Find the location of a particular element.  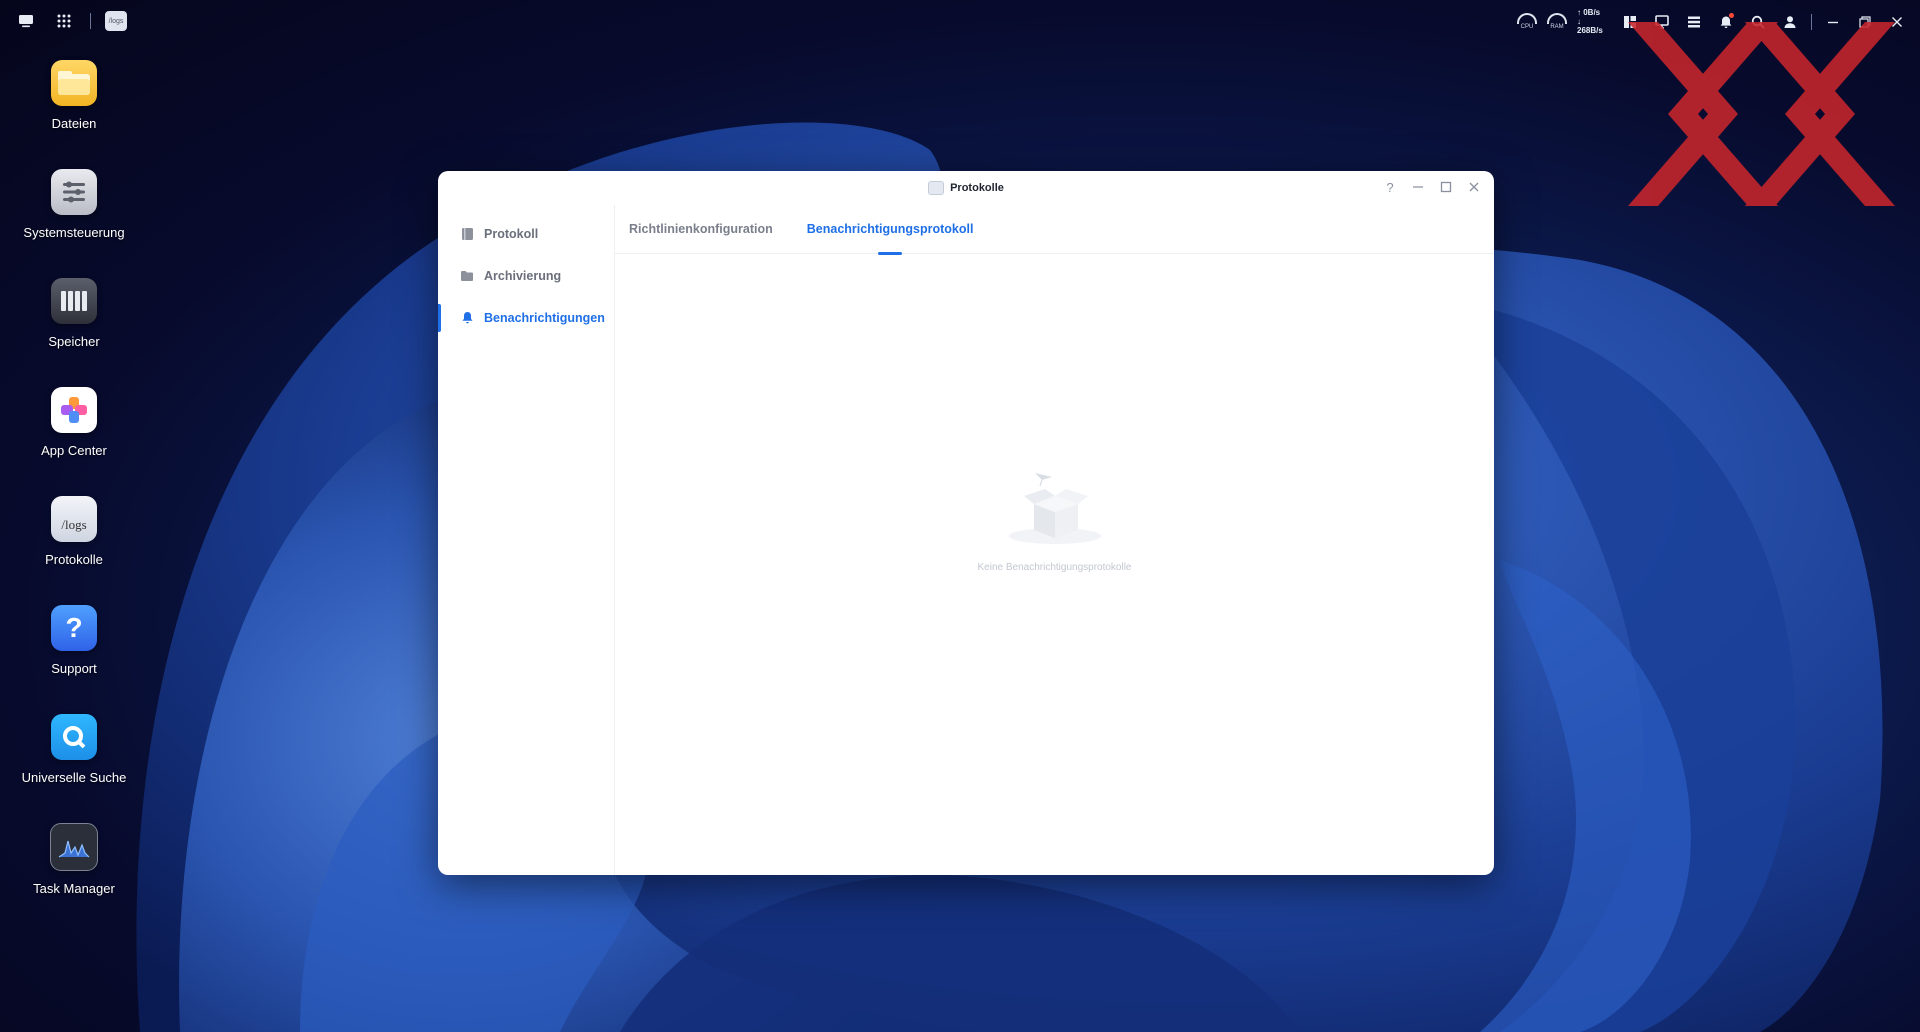

desktop-icon-label: App Center is located at coordinates (74, 450).